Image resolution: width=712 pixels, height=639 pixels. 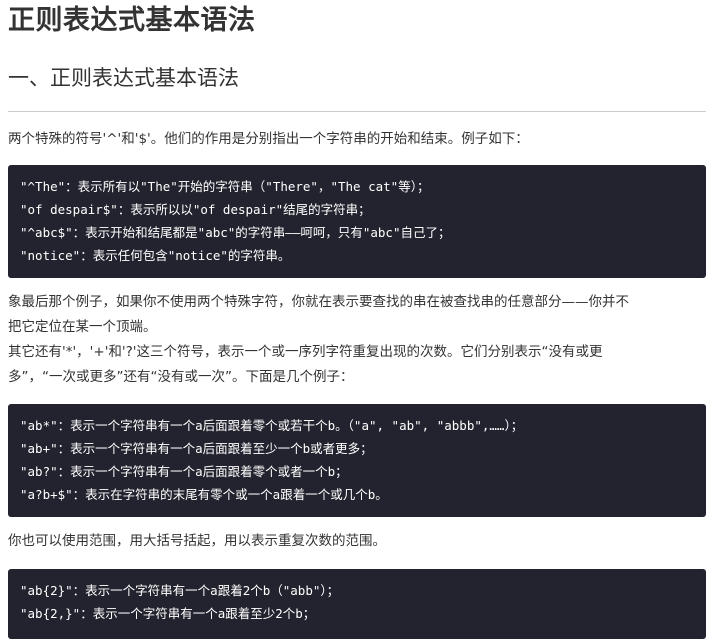 I want to click on code-line: "ab{2,}"：表示一个字符串有一个a跟着至少2个b；, so click(x=168, y=613).